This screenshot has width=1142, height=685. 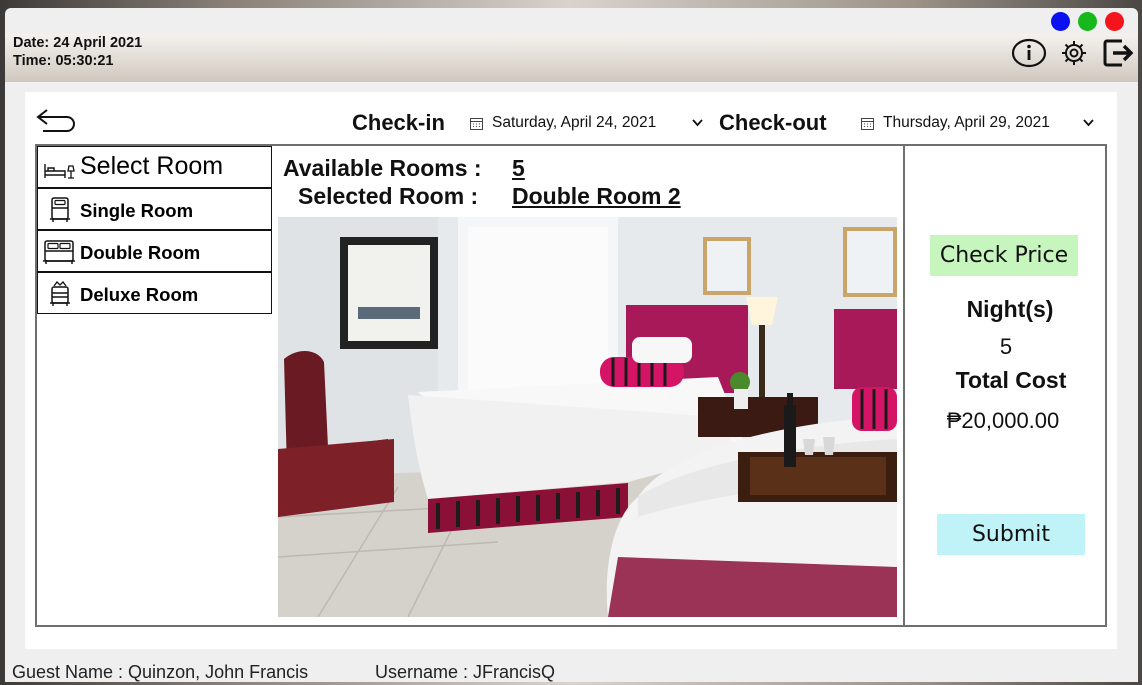 I want to click on current-date: Date: 24 April 2021, so click(x=78, y=43).